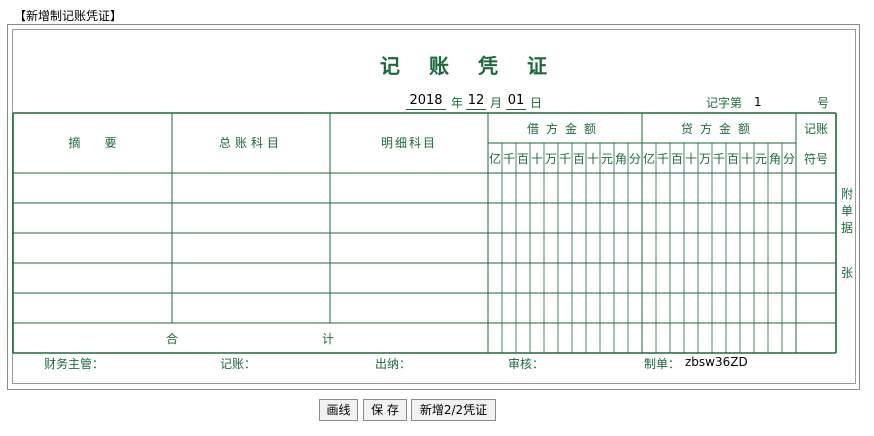 The width and height of the screenshot is (874, 436). Describe the element at coordinates (607, 159) in the screenshot. I see `debit-digit-label: 元` at that location.